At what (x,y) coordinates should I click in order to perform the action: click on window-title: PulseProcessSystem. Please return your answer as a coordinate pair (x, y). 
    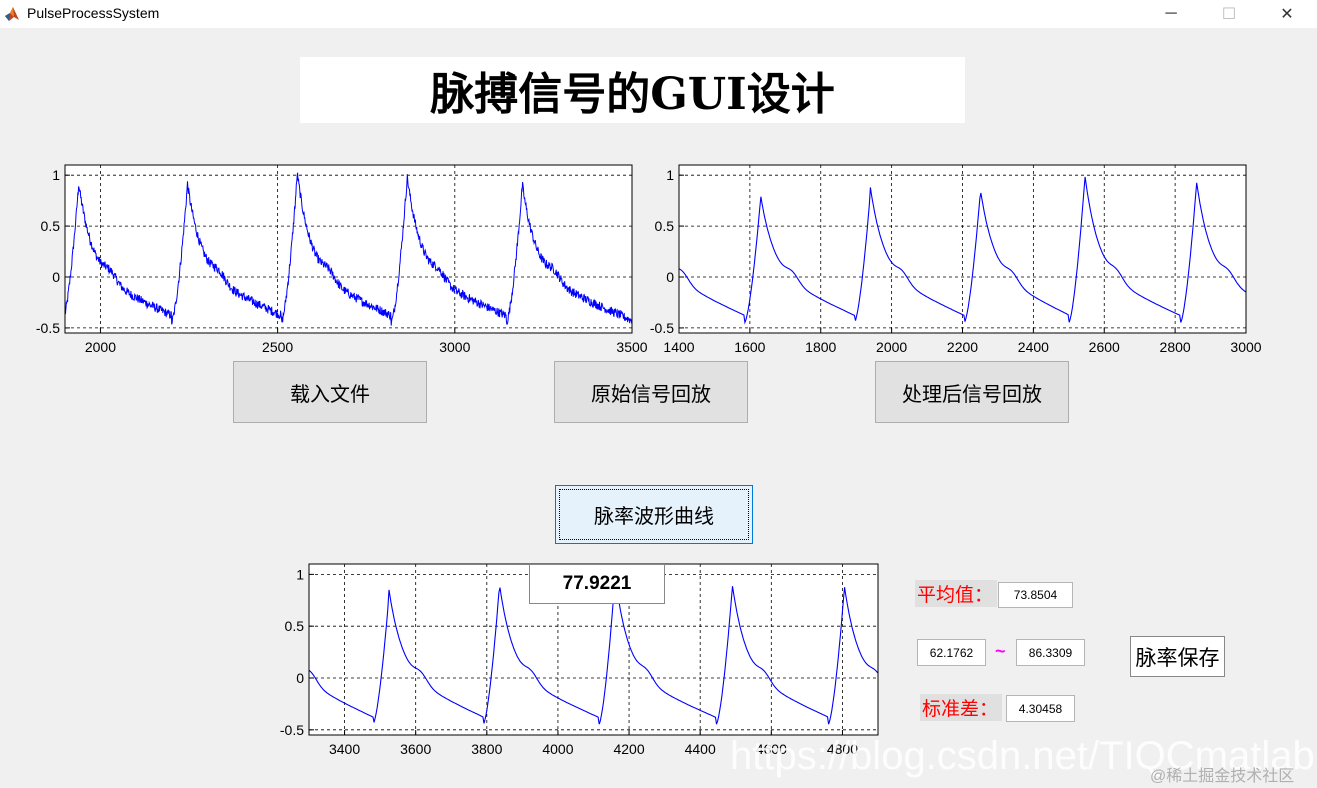
    Looking at the image, I should click on (93, 13).